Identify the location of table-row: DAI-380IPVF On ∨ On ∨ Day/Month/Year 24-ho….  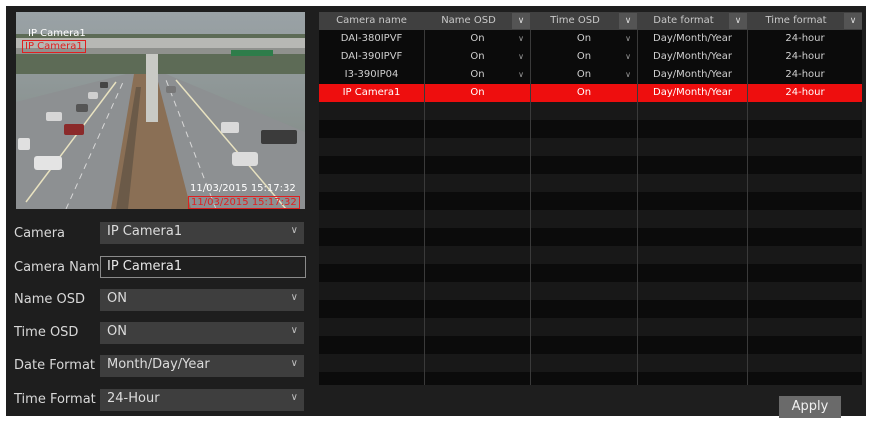
(590, 39).